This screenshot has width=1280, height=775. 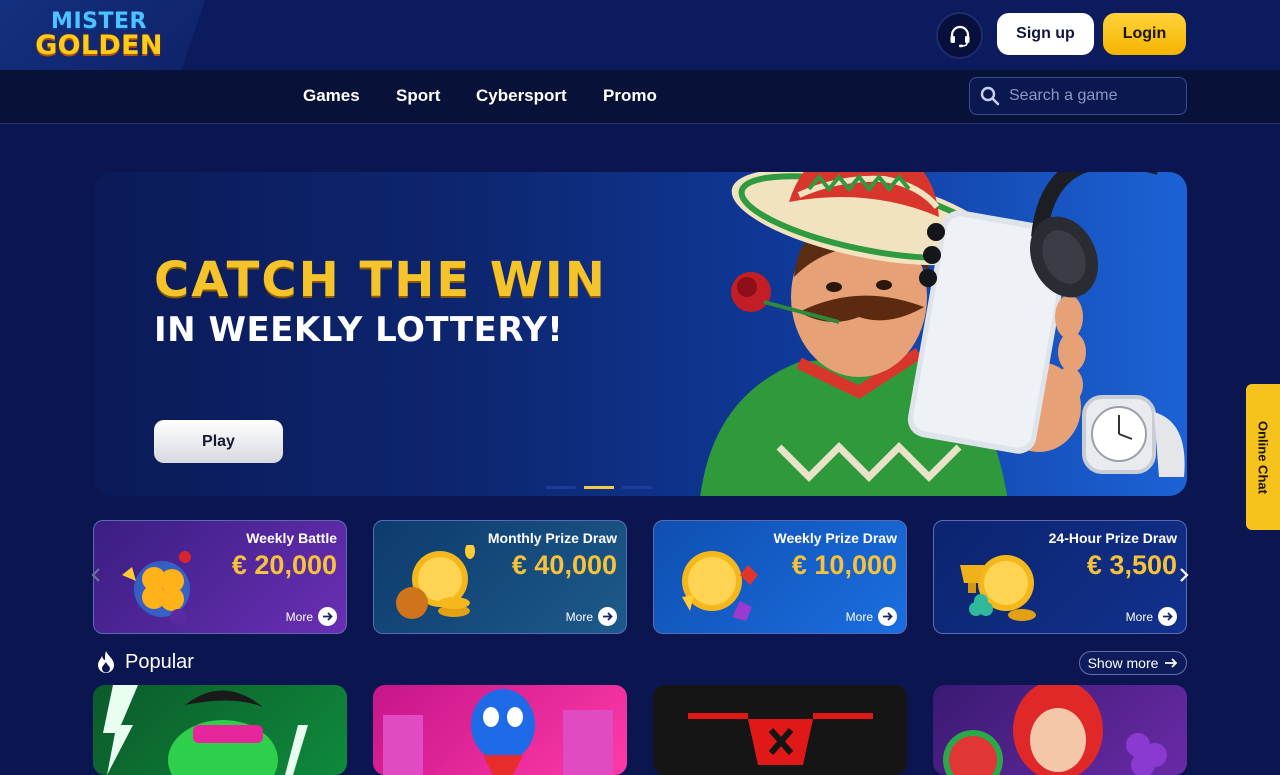 What do you see at coordinates (998, 588) in the screenshot?
I see `trophy-coin-icon` at bounding box center [998, 588].